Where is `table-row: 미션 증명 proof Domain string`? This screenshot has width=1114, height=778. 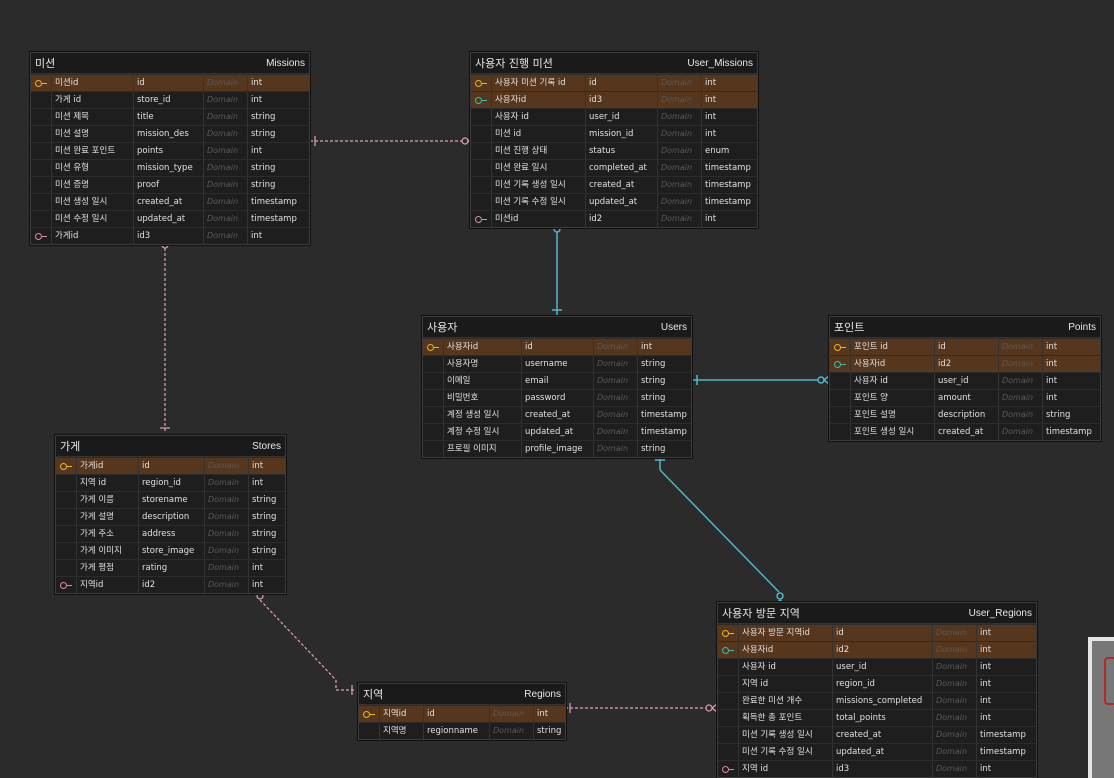
table-row: 미션 증명 proof Domain string is located at coordinates (170, 184).